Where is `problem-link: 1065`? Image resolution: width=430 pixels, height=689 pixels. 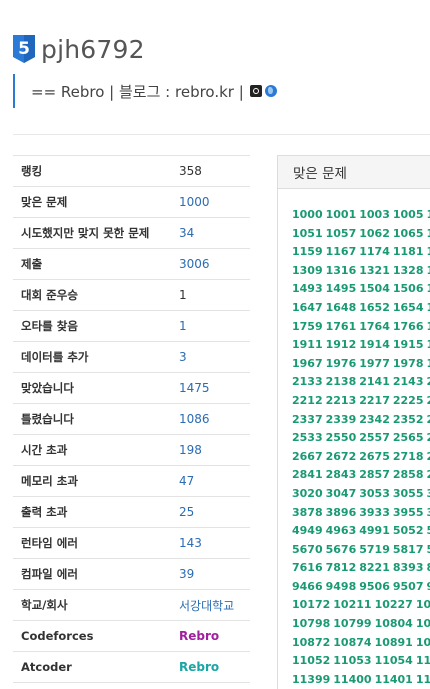
problem-link: 1065 is located at coordinates (408, 234).